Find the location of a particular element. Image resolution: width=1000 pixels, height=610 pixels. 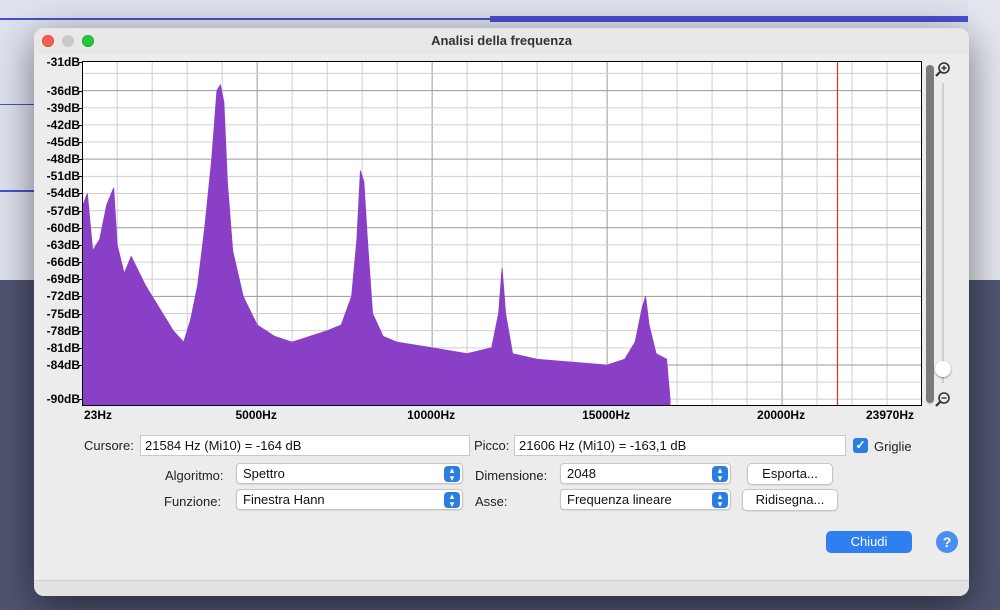

close-button: Chiudi is located at coordinates (869, 542).